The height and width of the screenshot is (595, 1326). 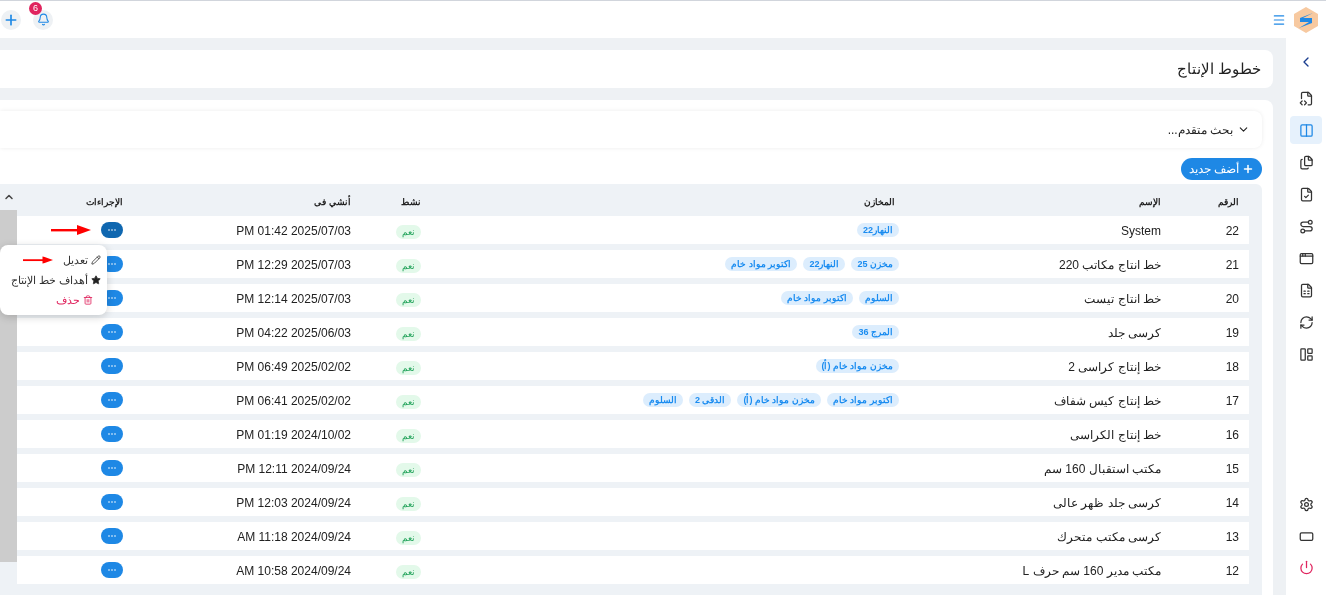 What do you see at coordinates (1232, 231) in the screenshot?
I see `table-cell: 22` at bounding box center [1232, 231].